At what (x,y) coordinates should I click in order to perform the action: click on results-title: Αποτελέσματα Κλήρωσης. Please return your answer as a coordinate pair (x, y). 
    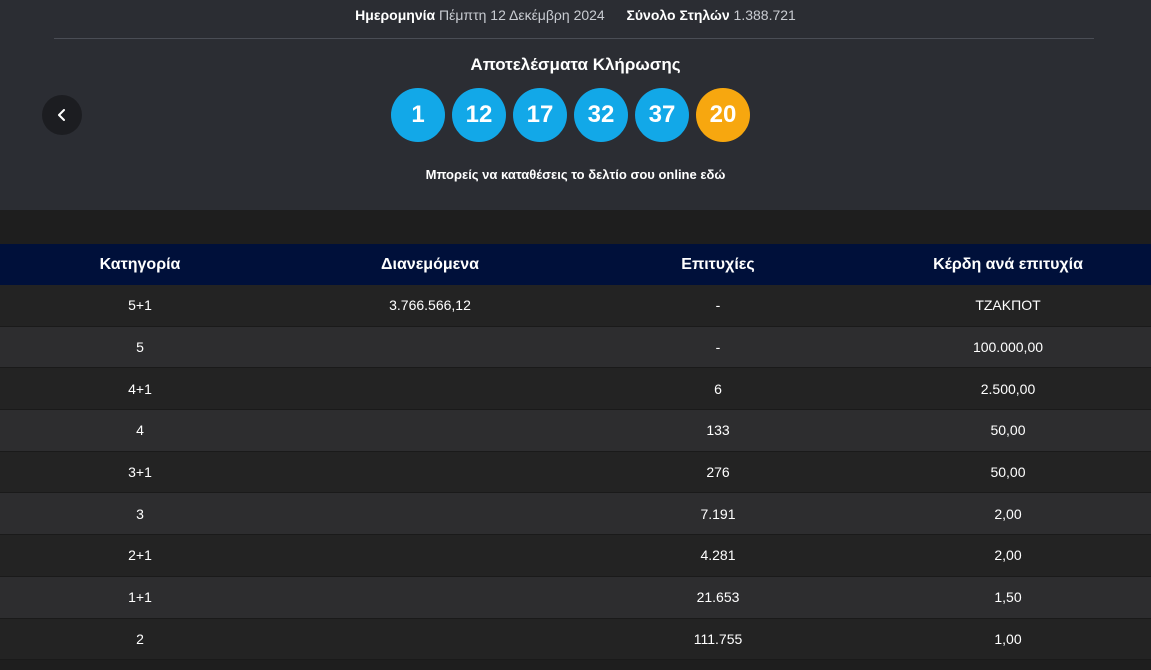
    Looking at the image, I should click on (575, 64).